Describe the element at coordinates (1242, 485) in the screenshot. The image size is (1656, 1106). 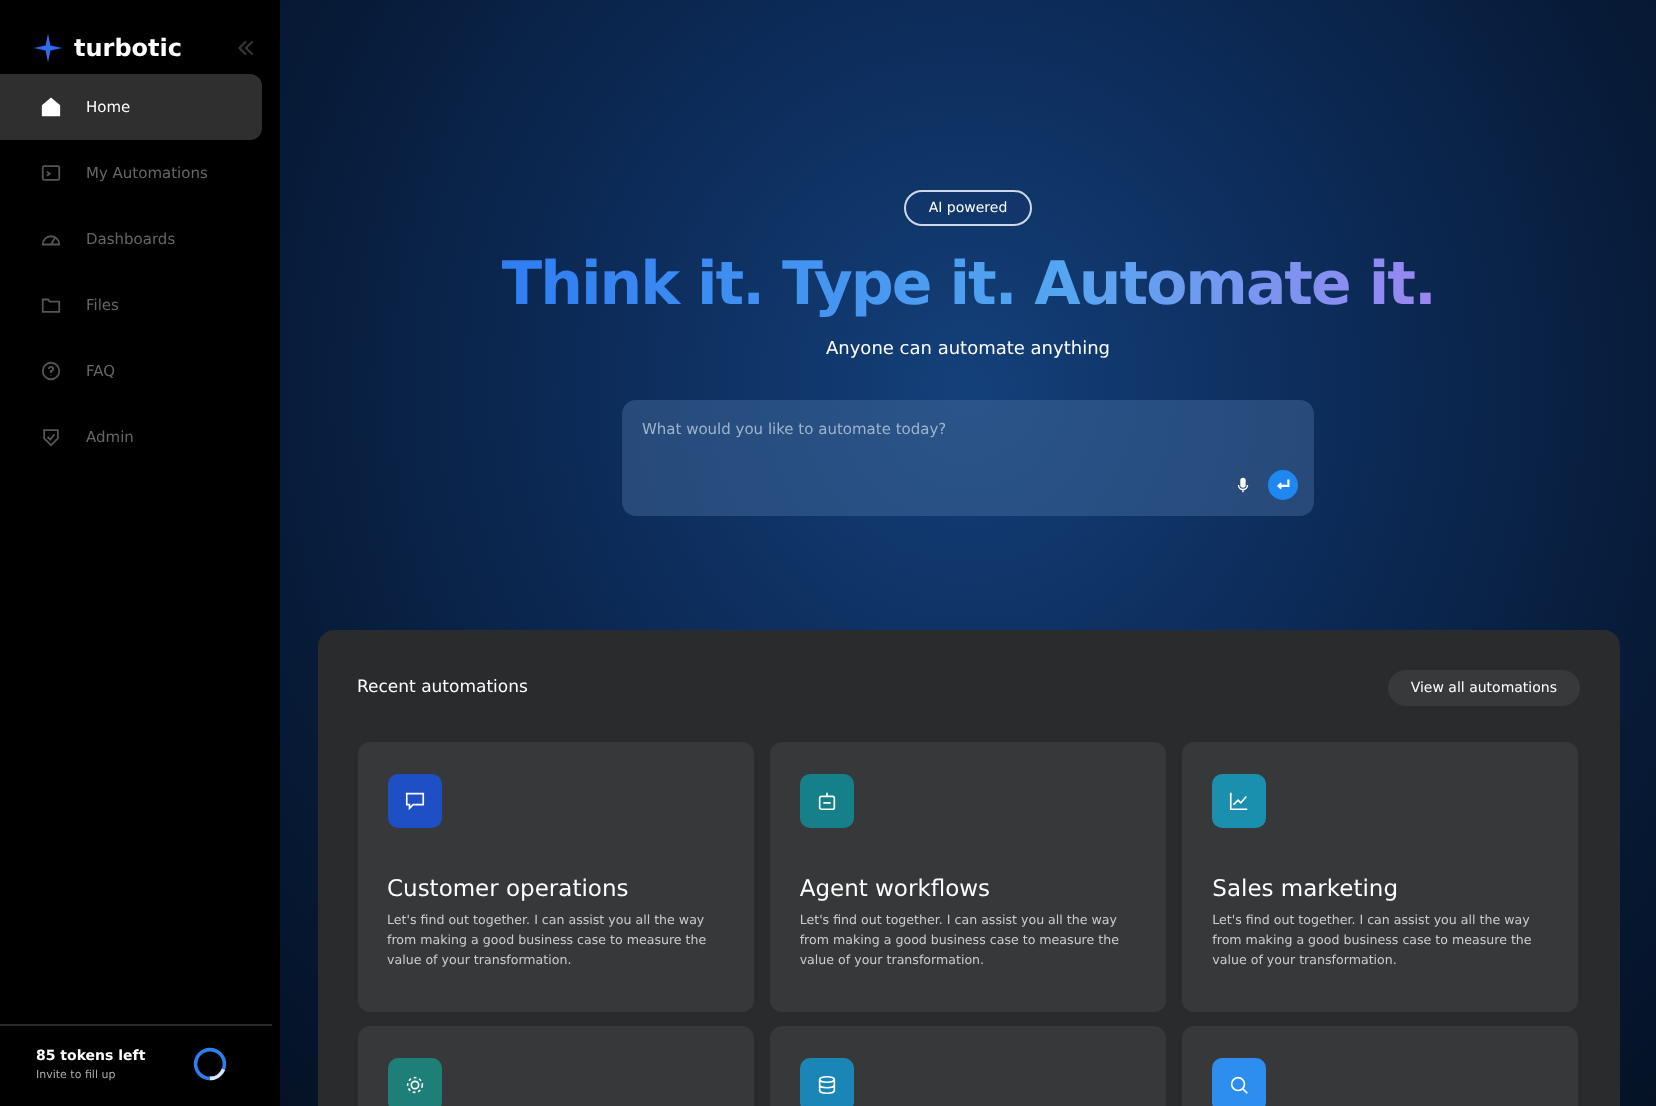
I see `microphone-icon` at that location.